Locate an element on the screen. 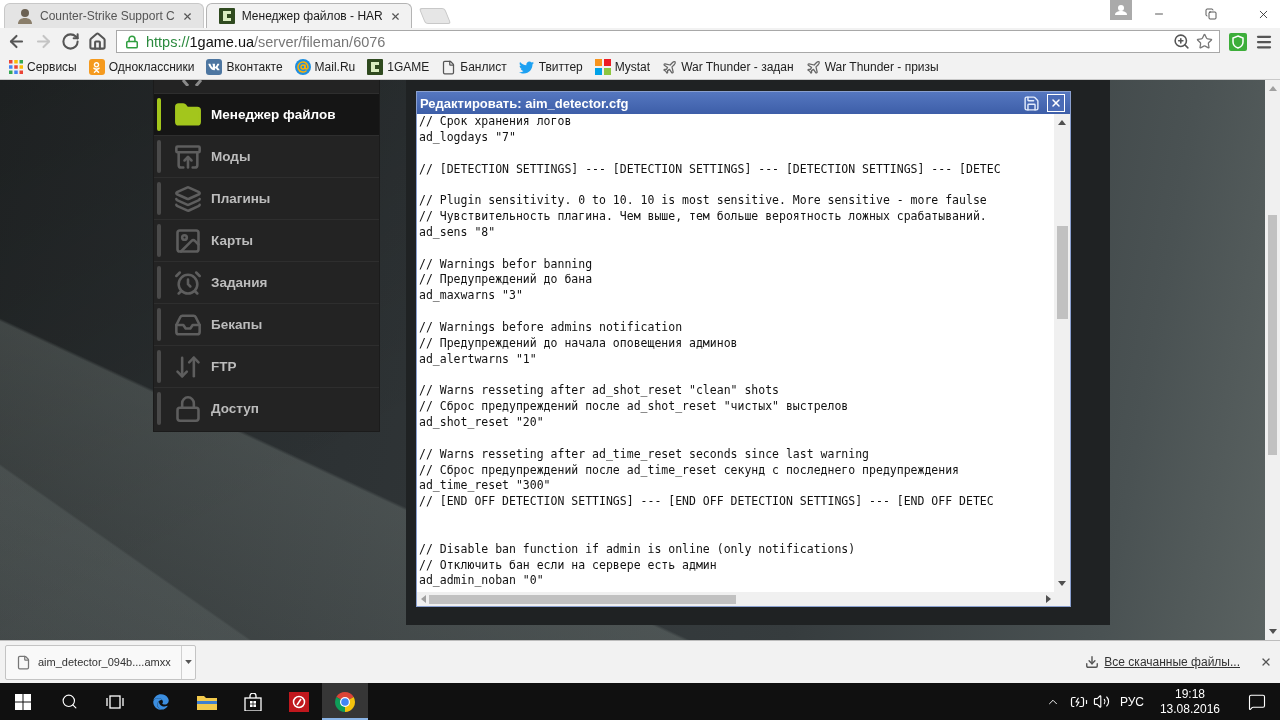 This screenshot has width=1280, height=720. page-scrollbar is located at coordinates (1272, 360).